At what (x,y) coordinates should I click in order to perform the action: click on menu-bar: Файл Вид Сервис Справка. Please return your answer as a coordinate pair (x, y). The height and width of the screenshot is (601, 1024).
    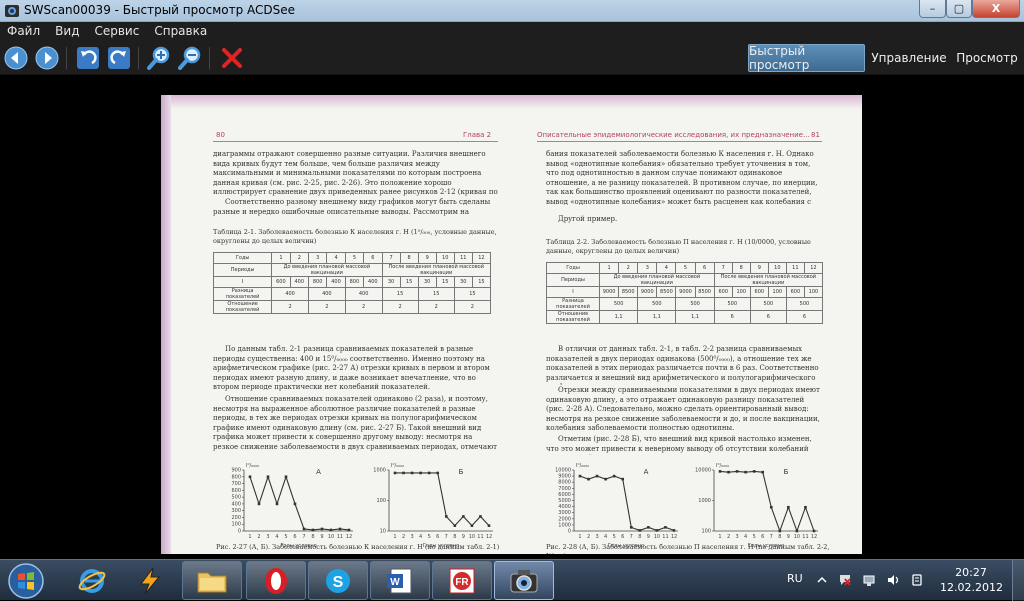
    Looking at the image, I should click on (512, 31).